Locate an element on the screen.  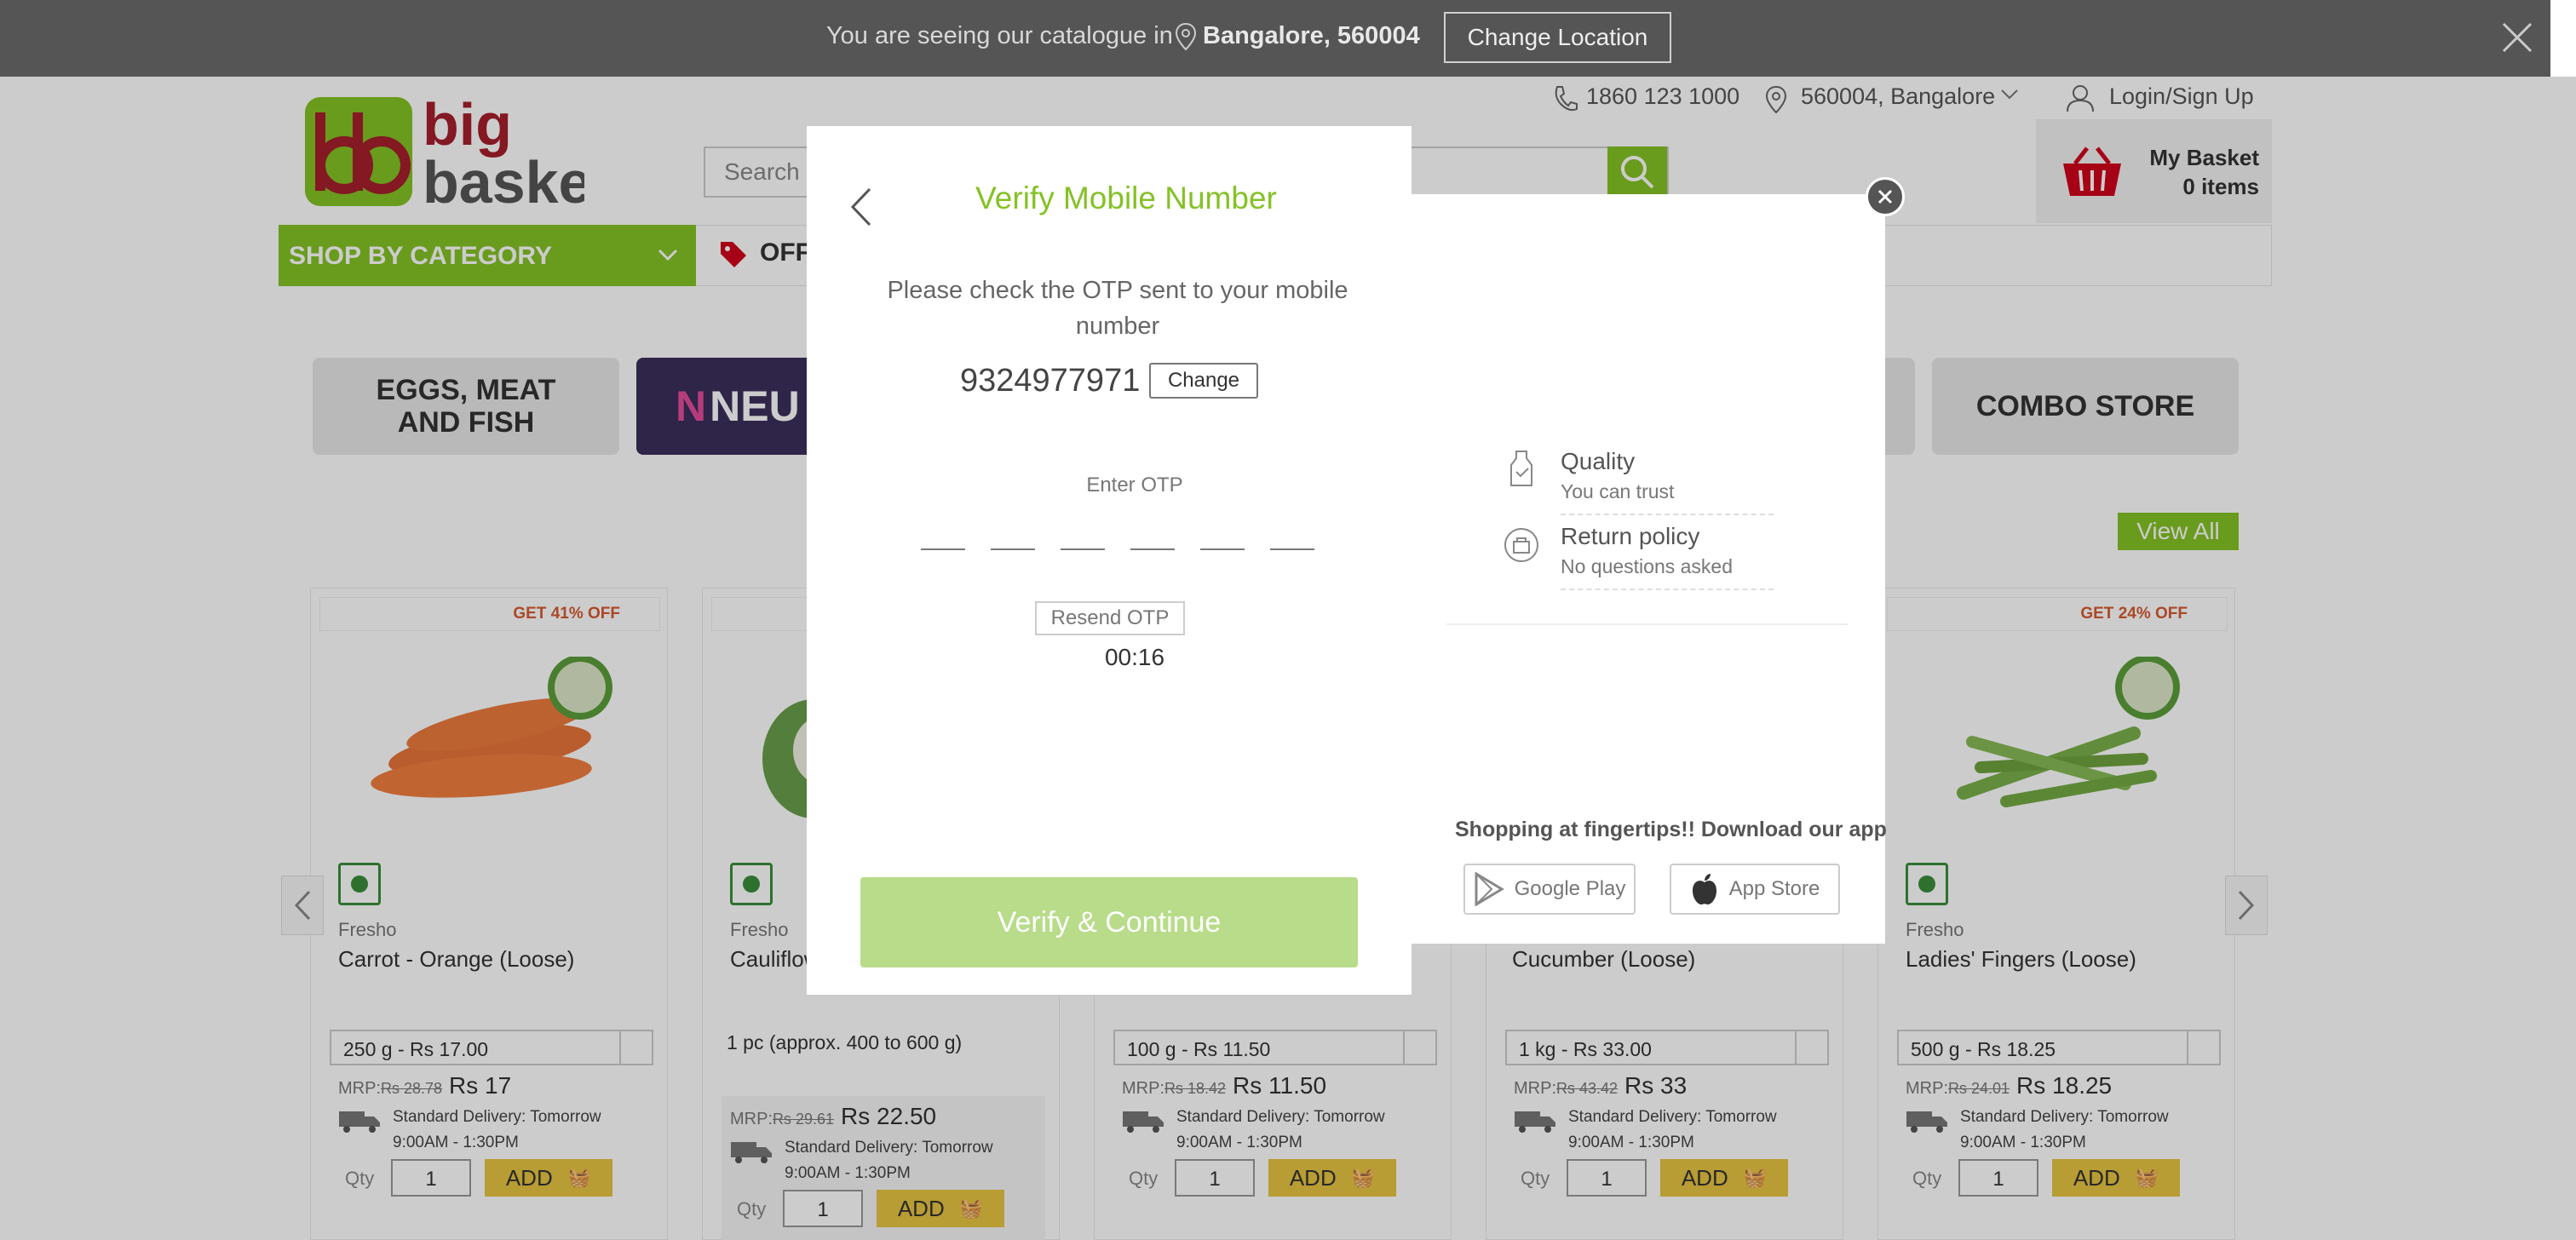
enter-otp-label: Enter OTP is located at coordinates (1134, 485).